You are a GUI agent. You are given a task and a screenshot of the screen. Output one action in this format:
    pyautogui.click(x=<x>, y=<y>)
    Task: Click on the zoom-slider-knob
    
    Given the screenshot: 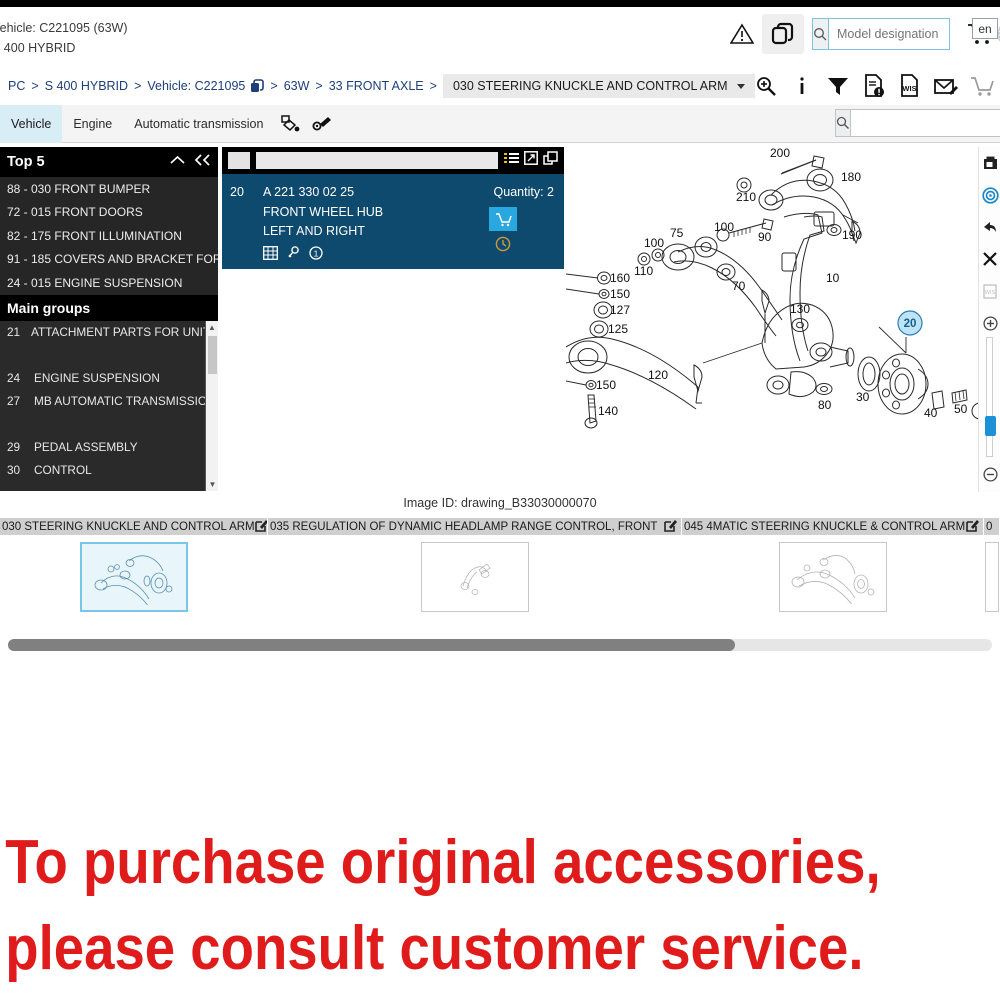 What is the action you would take?
    pyautogui.click(x=990, y=426)
    